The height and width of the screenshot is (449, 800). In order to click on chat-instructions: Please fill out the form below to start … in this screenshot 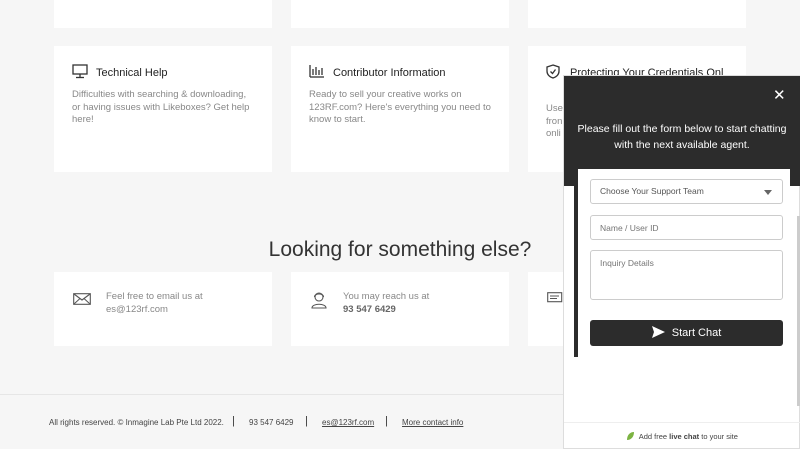, I will do `click(682, 137)`.